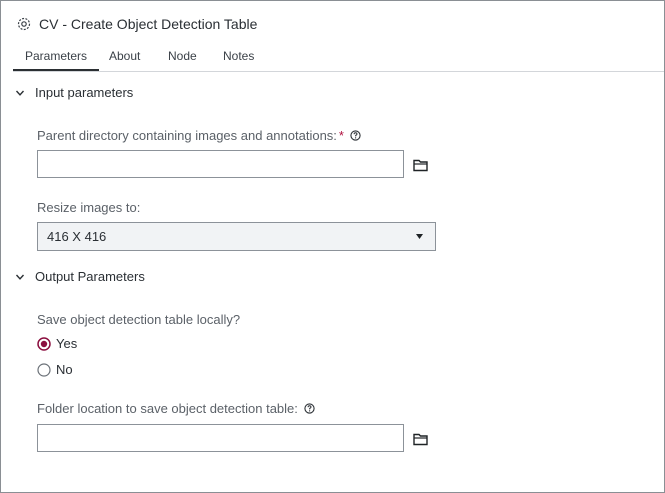  What do you see at coordinates (419, 236) in the screenshot?
I see `dropdown-arrow-icon` at bounding box center [419, 236].